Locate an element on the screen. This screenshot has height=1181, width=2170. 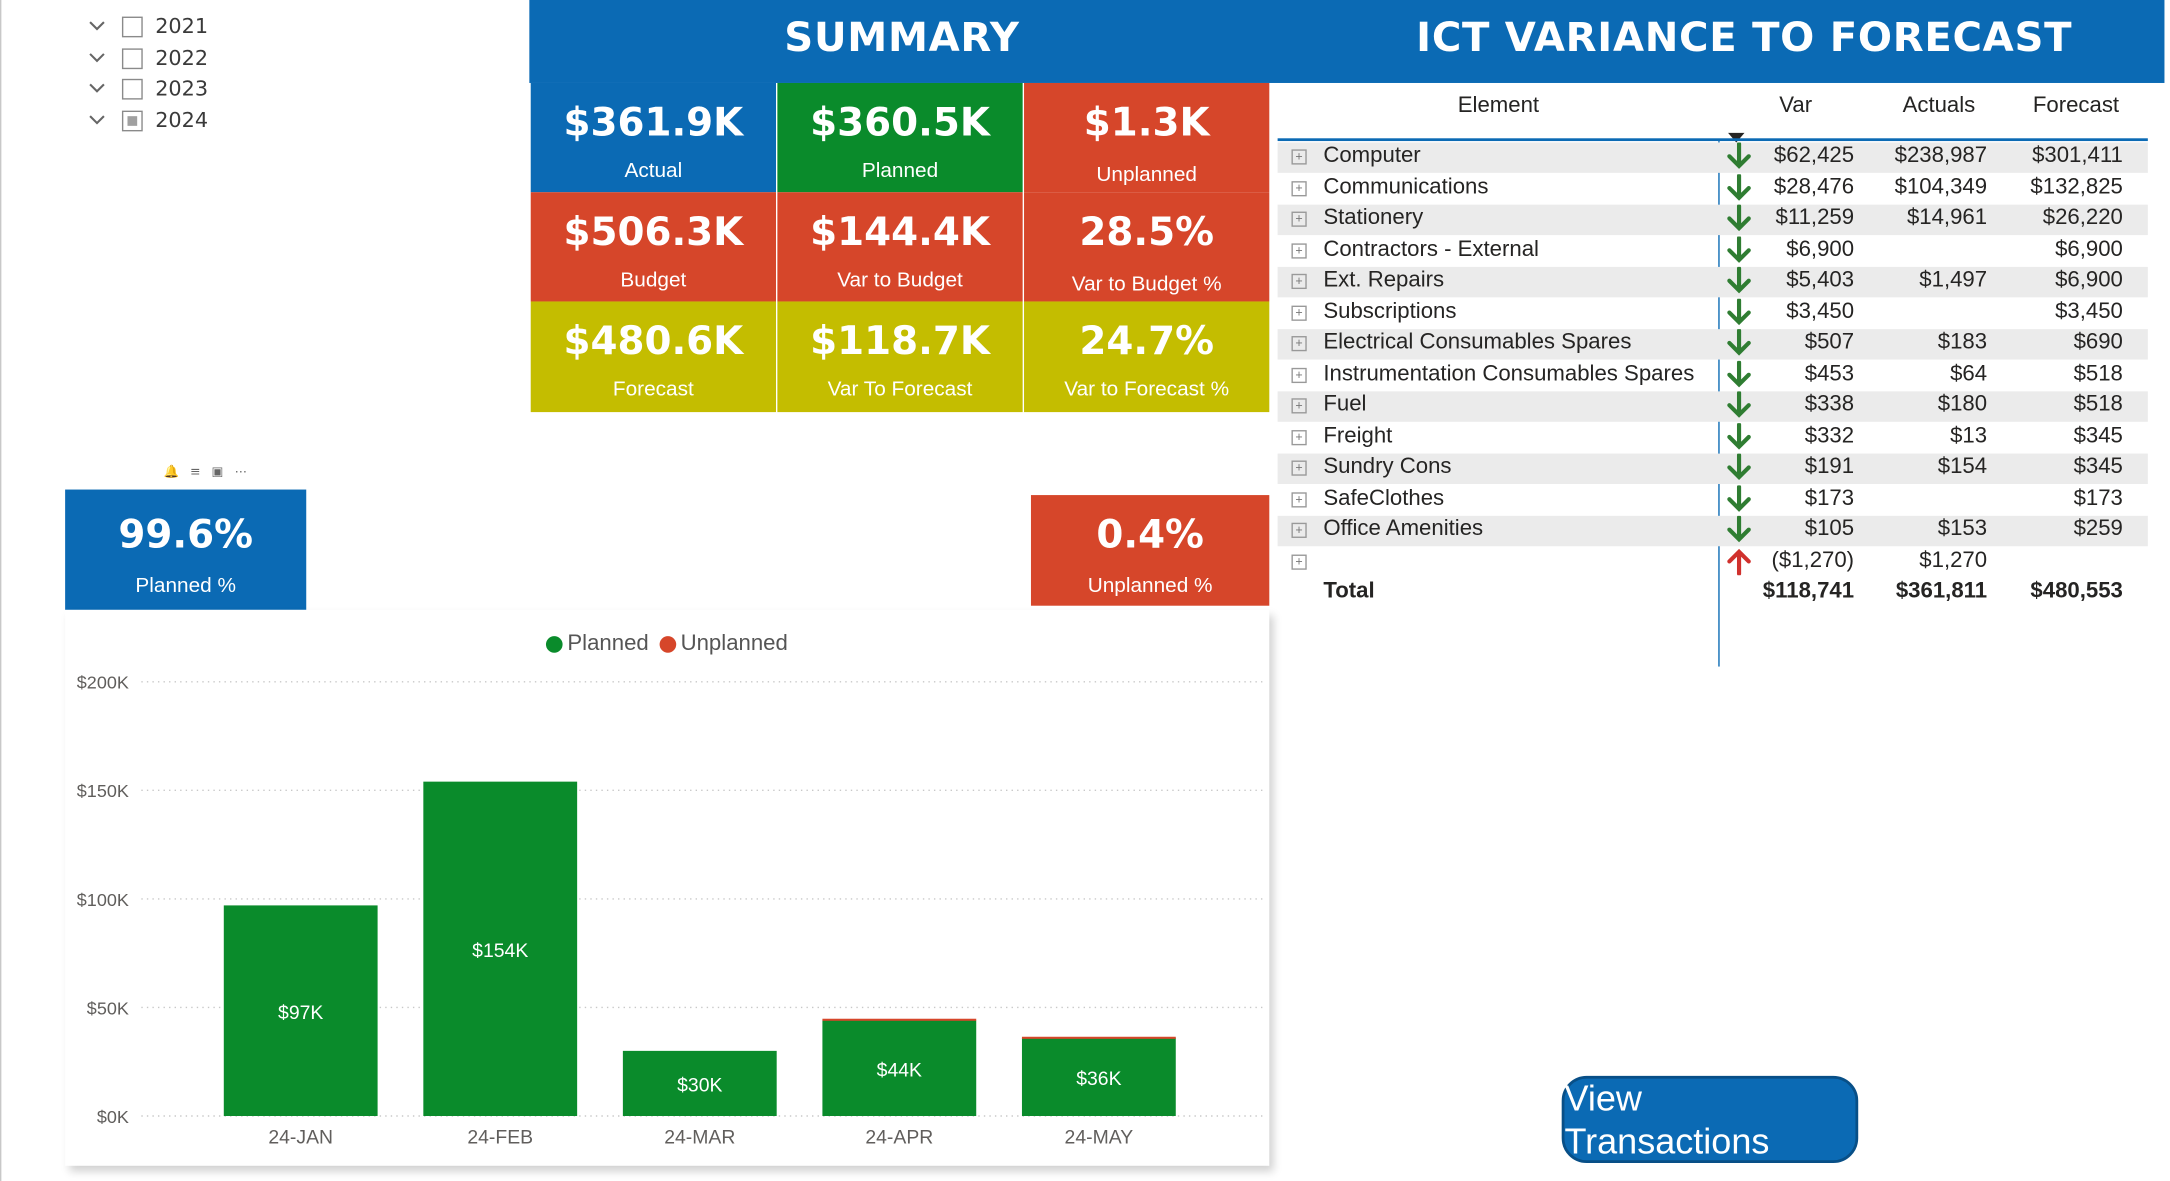
y-tick-label: $0K is located at coordinates (113, 1117).